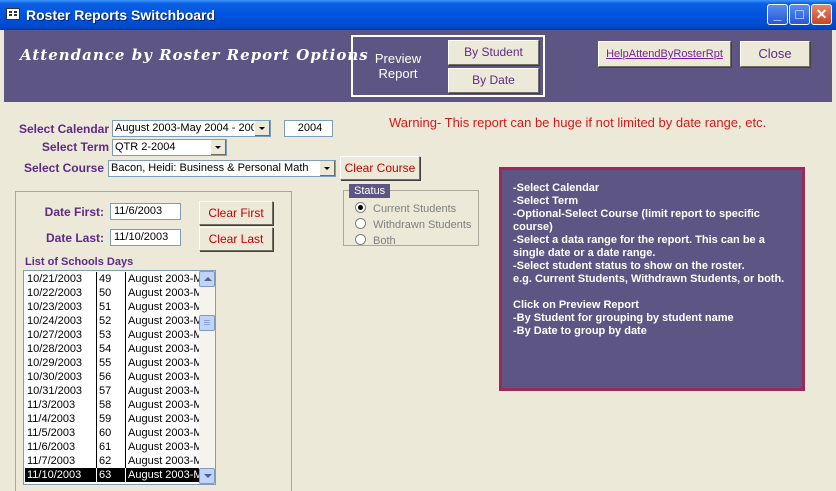 The height and width of the screenshot is (491, 836). Describe the element at coordinates (360, 207) in the screenshot. I see `radio-selected-icon` at that location.